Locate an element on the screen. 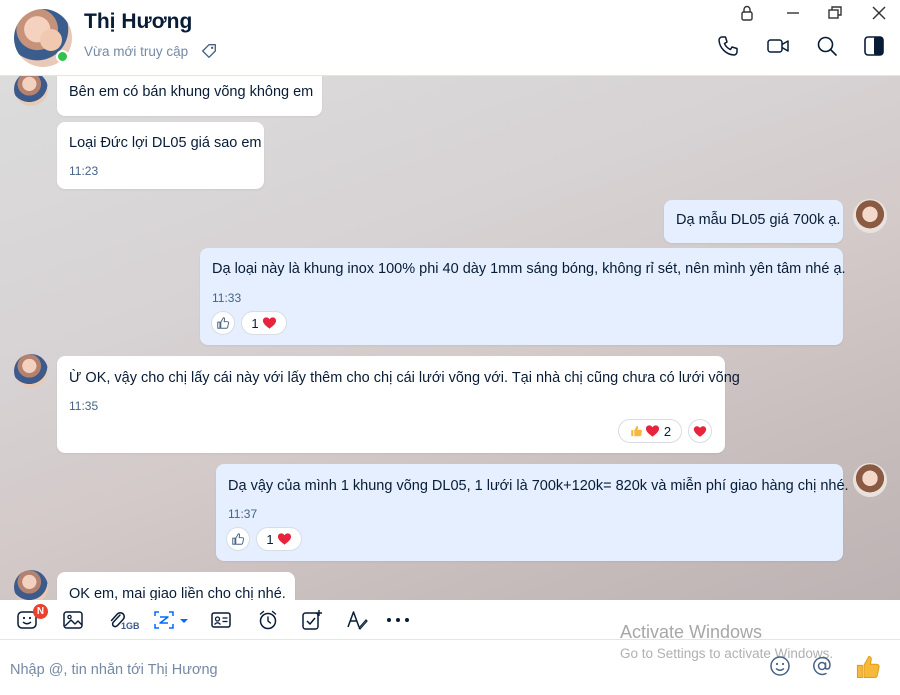  message-bubble-incoming: Bên em có bán khung võng không em is located at coordinates (189, 96).